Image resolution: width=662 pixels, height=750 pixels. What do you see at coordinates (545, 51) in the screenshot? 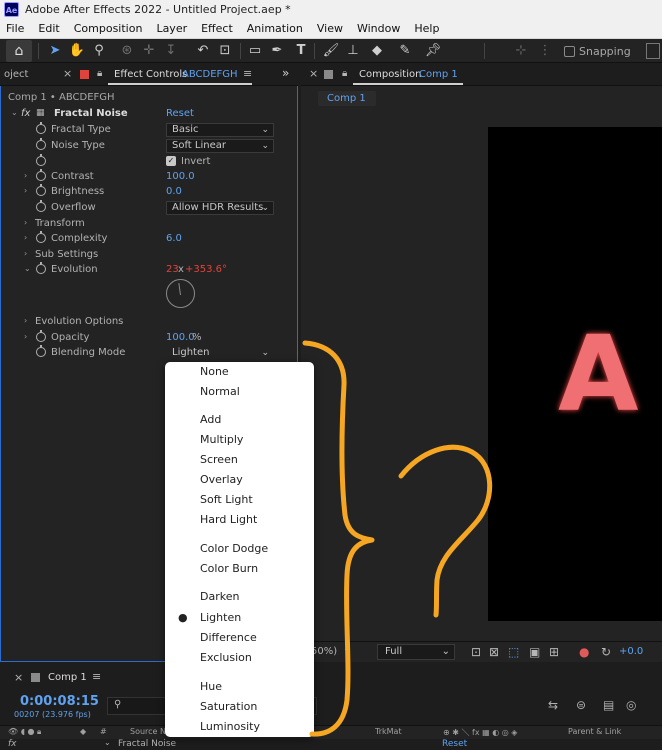
I see `distribute-icon: ⋮` at bounding box center [545, 51].